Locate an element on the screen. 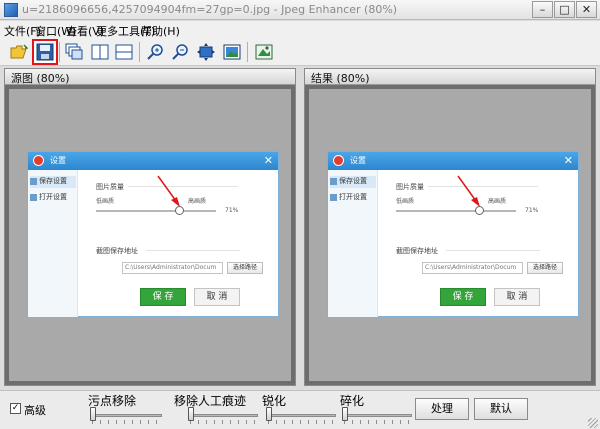 This screenshot has width=600, height=429. zoom-out-button is located at coordinates (181, 52).